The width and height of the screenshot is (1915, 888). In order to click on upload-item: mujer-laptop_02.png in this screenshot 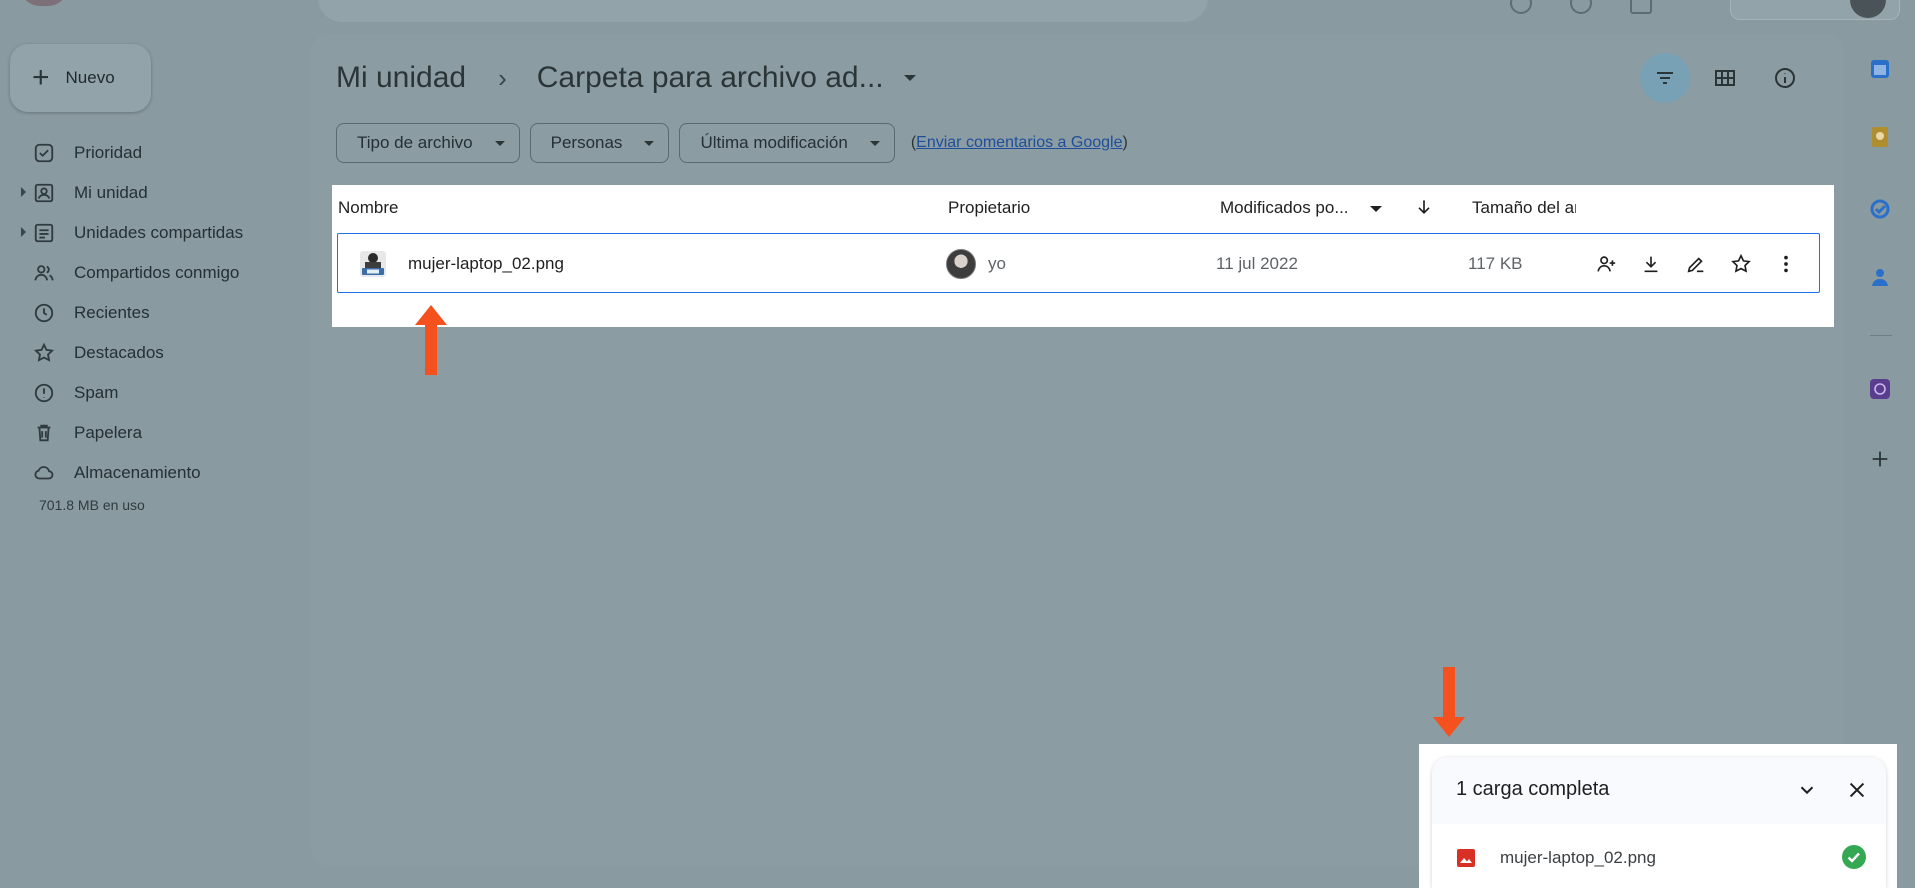, I will do `click(1659, 856)`.